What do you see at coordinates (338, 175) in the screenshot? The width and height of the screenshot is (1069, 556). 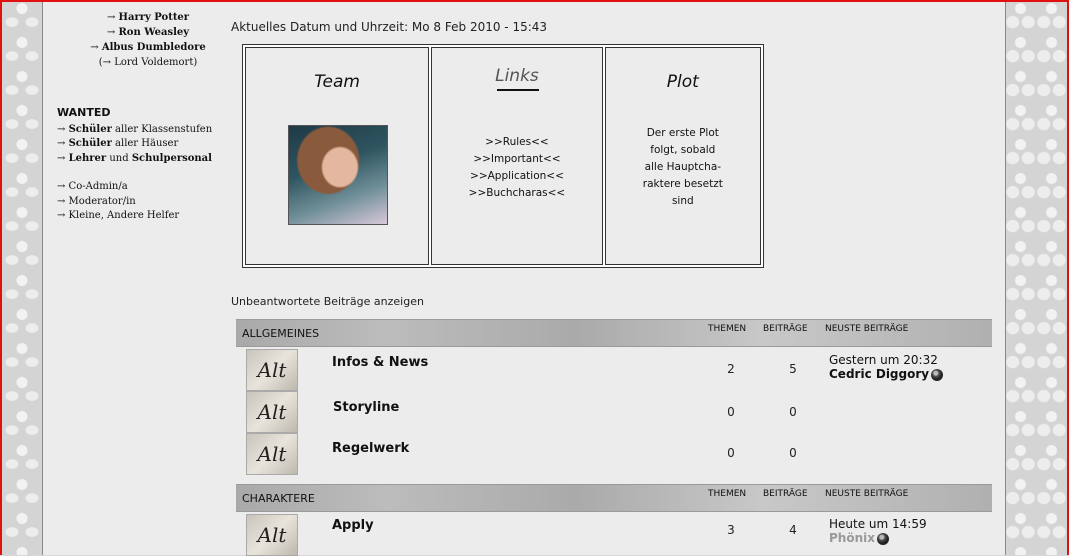 I see `team-avatar-image` at bounding box center [338, 175].